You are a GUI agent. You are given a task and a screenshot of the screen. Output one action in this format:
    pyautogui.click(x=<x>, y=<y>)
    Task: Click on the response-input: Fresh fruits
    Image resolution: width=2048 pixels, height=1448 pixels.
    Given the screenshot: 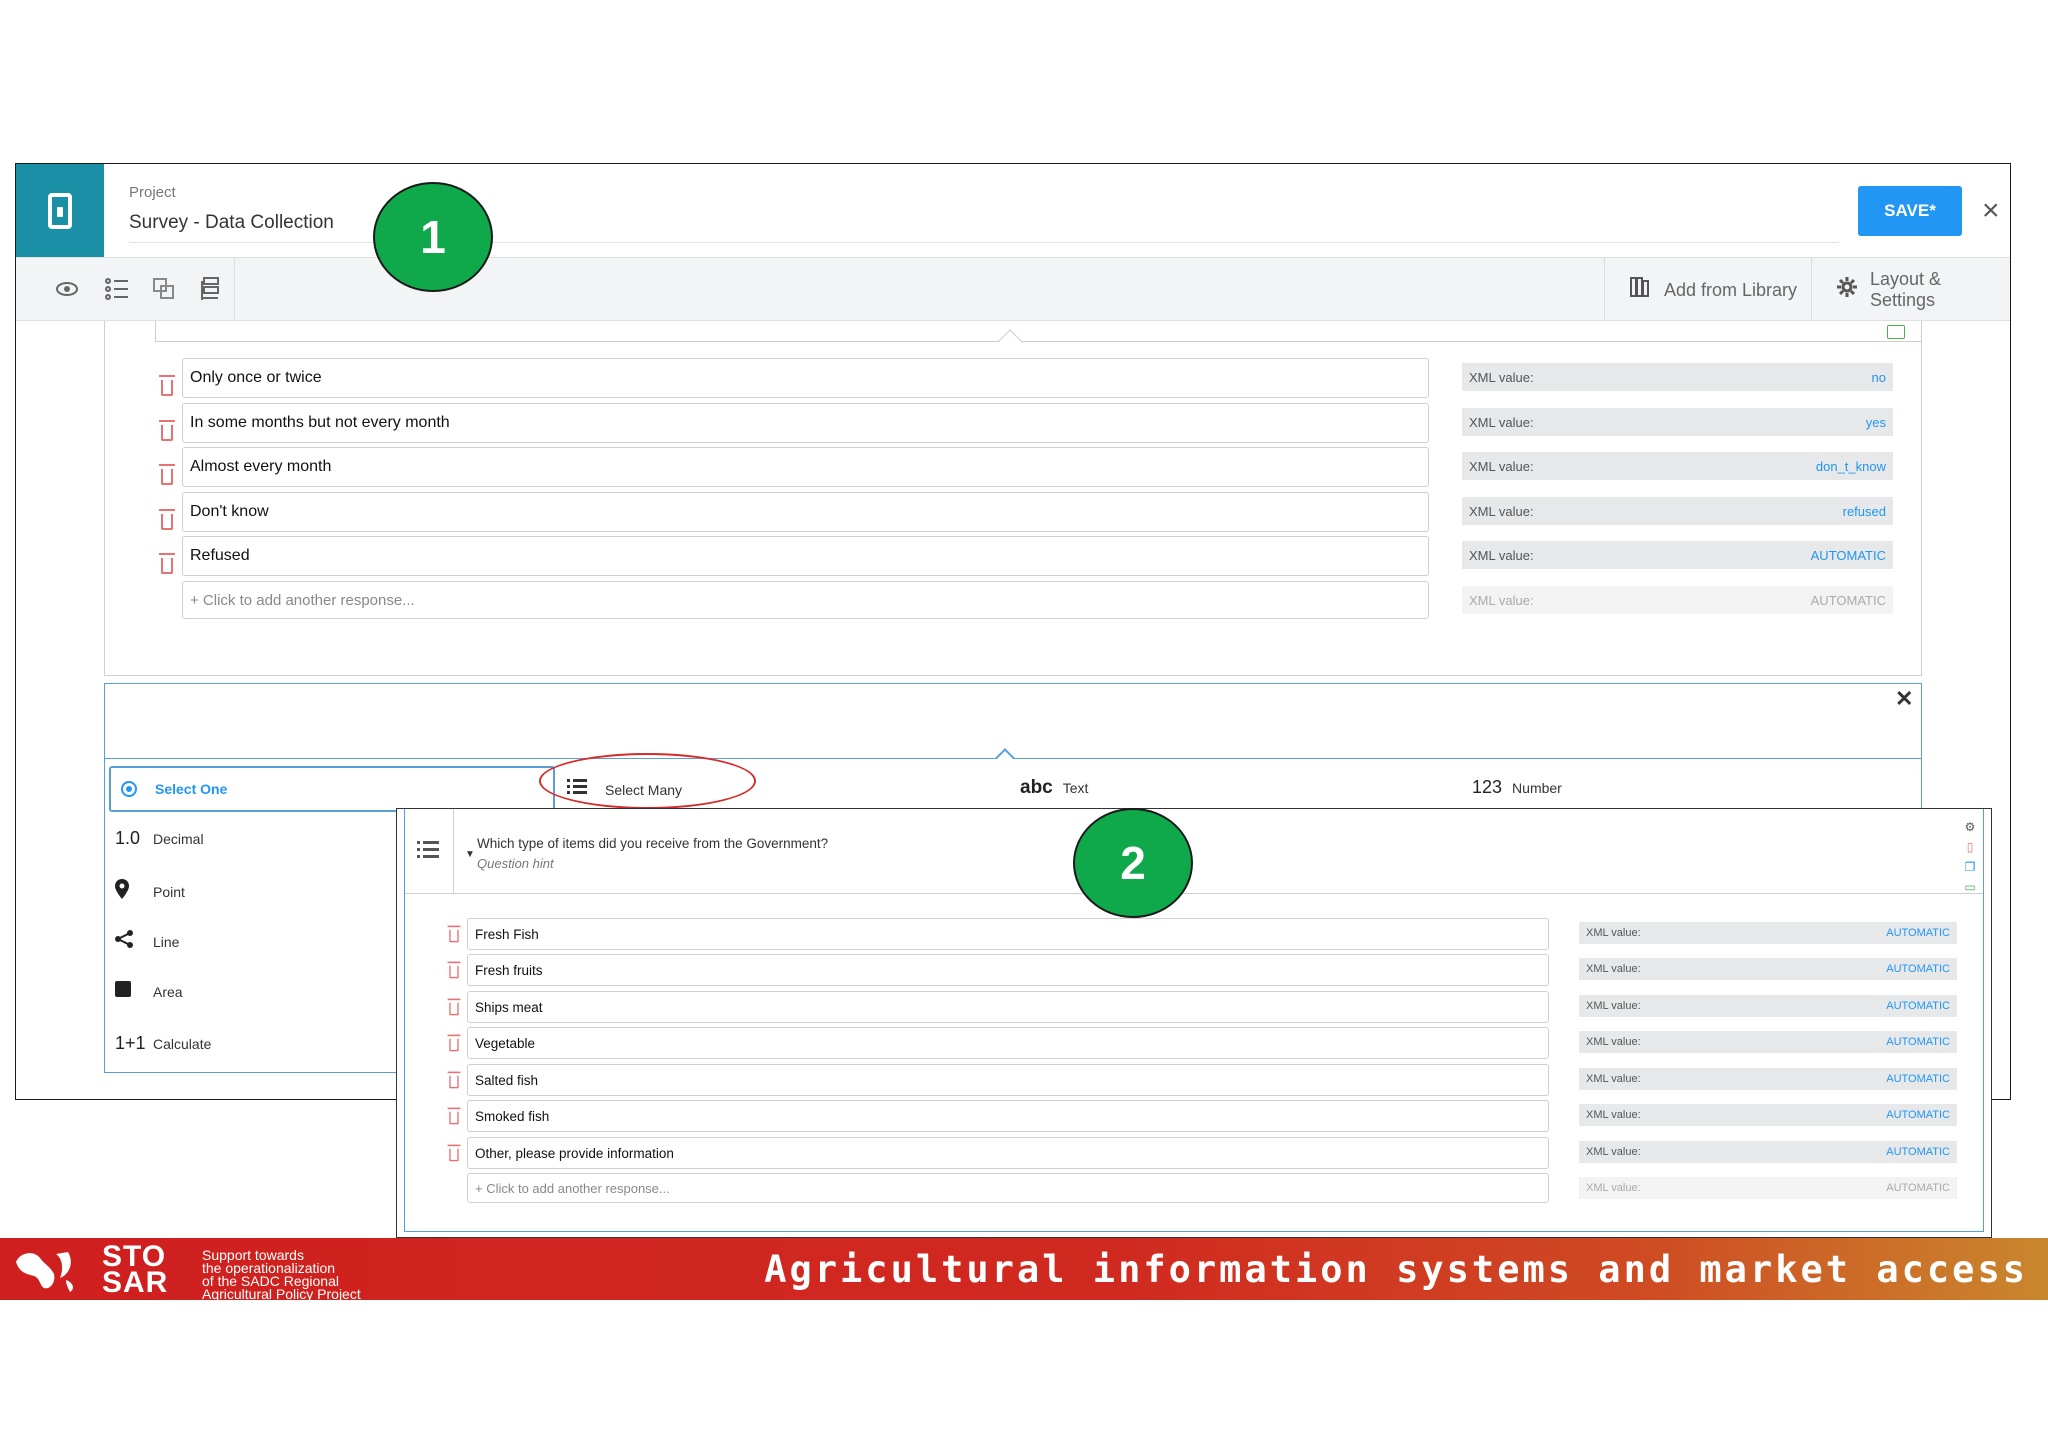 What is the action you would take?
    pyautogui.click(x=1008, y=970)
    